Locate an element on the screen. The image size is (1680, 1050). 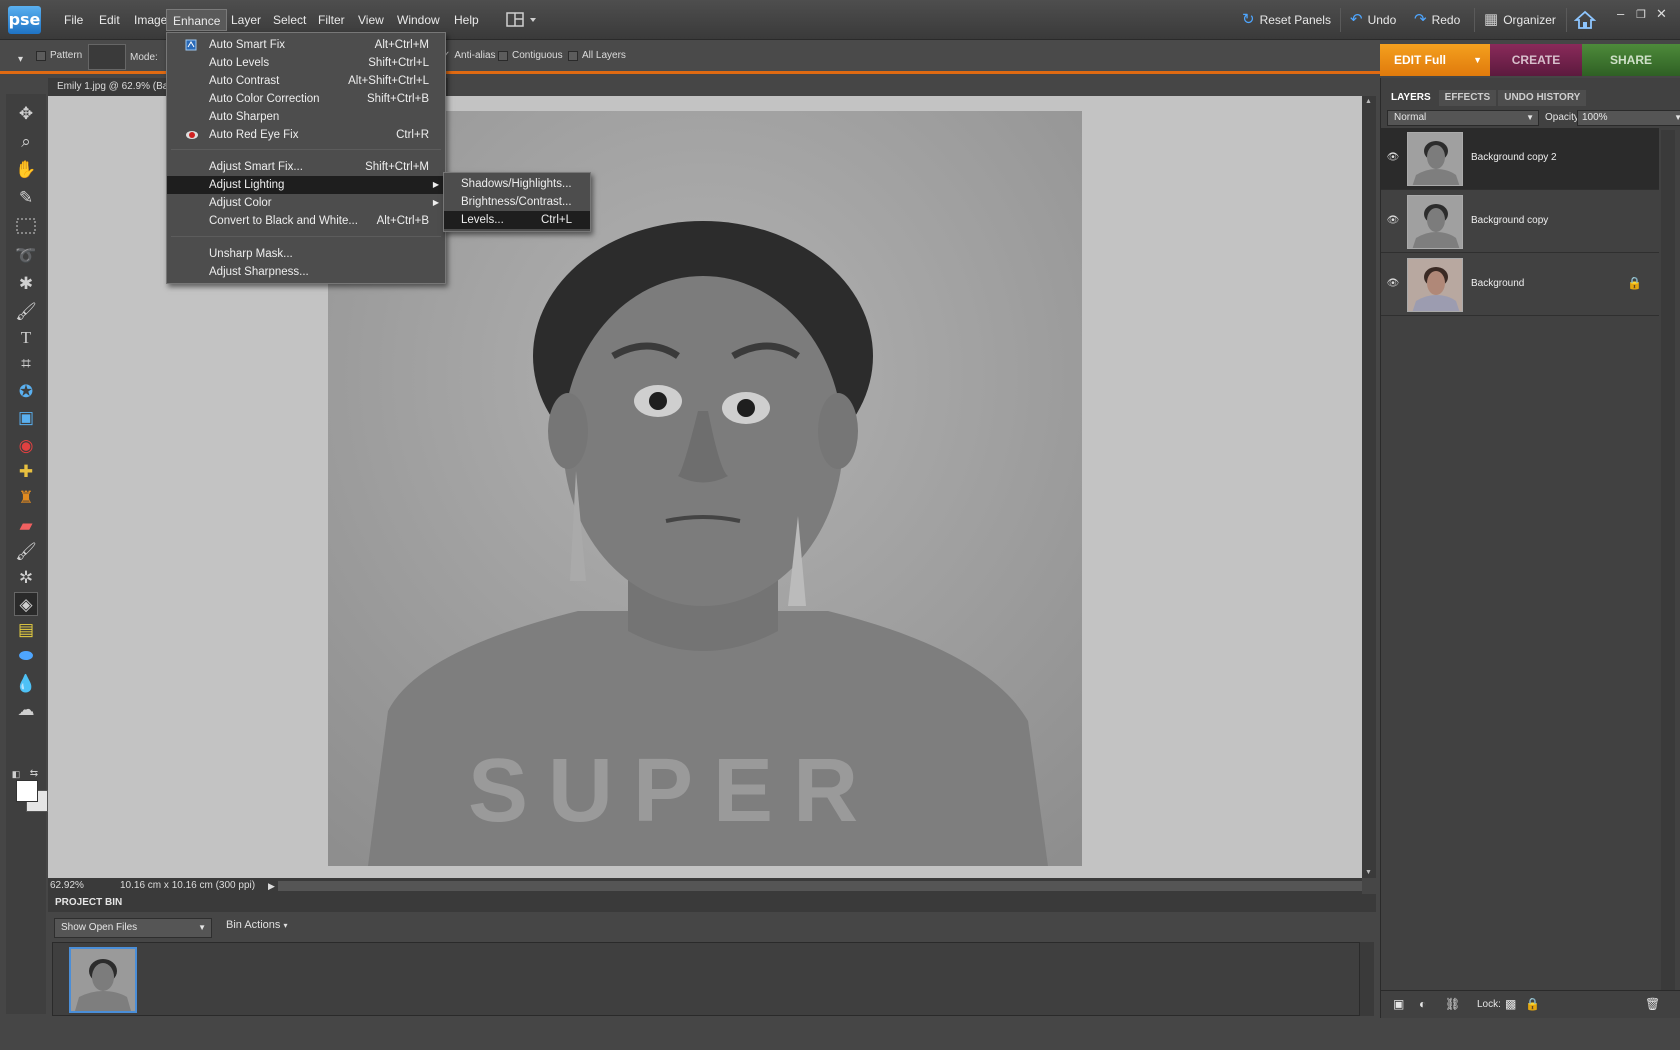
layout-dropdown-button is located at coordinates (523, 20).